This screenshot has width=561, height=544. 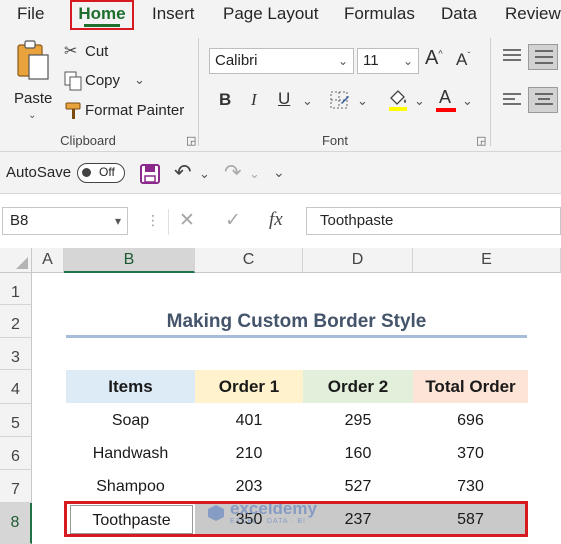 What do you see at coordinates (16, 289) in the screenshot?
I see `row-header-1: 1` at bounding box center [16, 289].